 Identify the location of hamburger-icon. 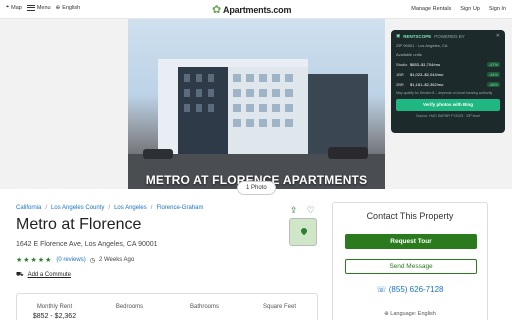
(30, 7).